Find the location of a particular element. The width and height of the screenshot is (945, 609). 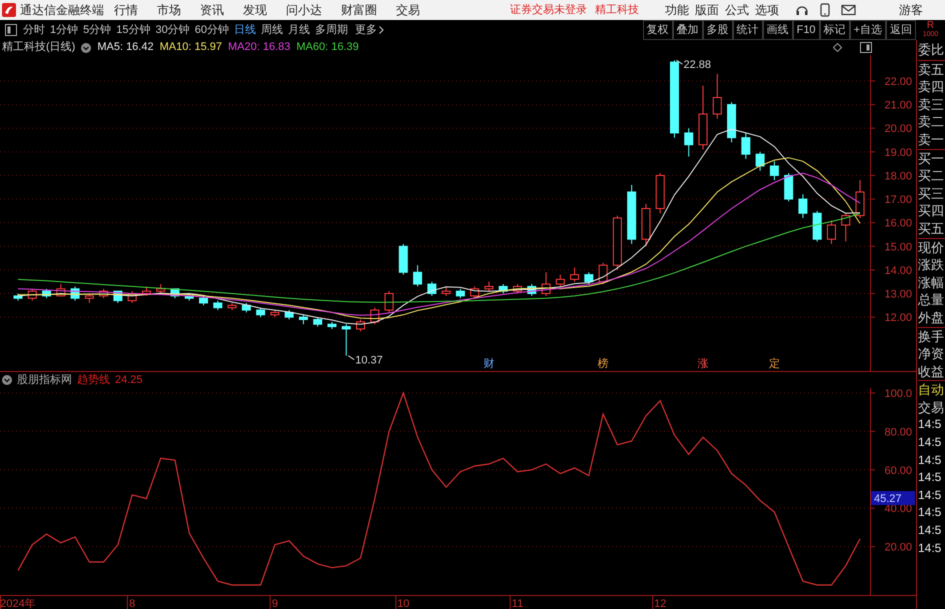

toolbar-button: 统计 is located at coordinates (747, 30).